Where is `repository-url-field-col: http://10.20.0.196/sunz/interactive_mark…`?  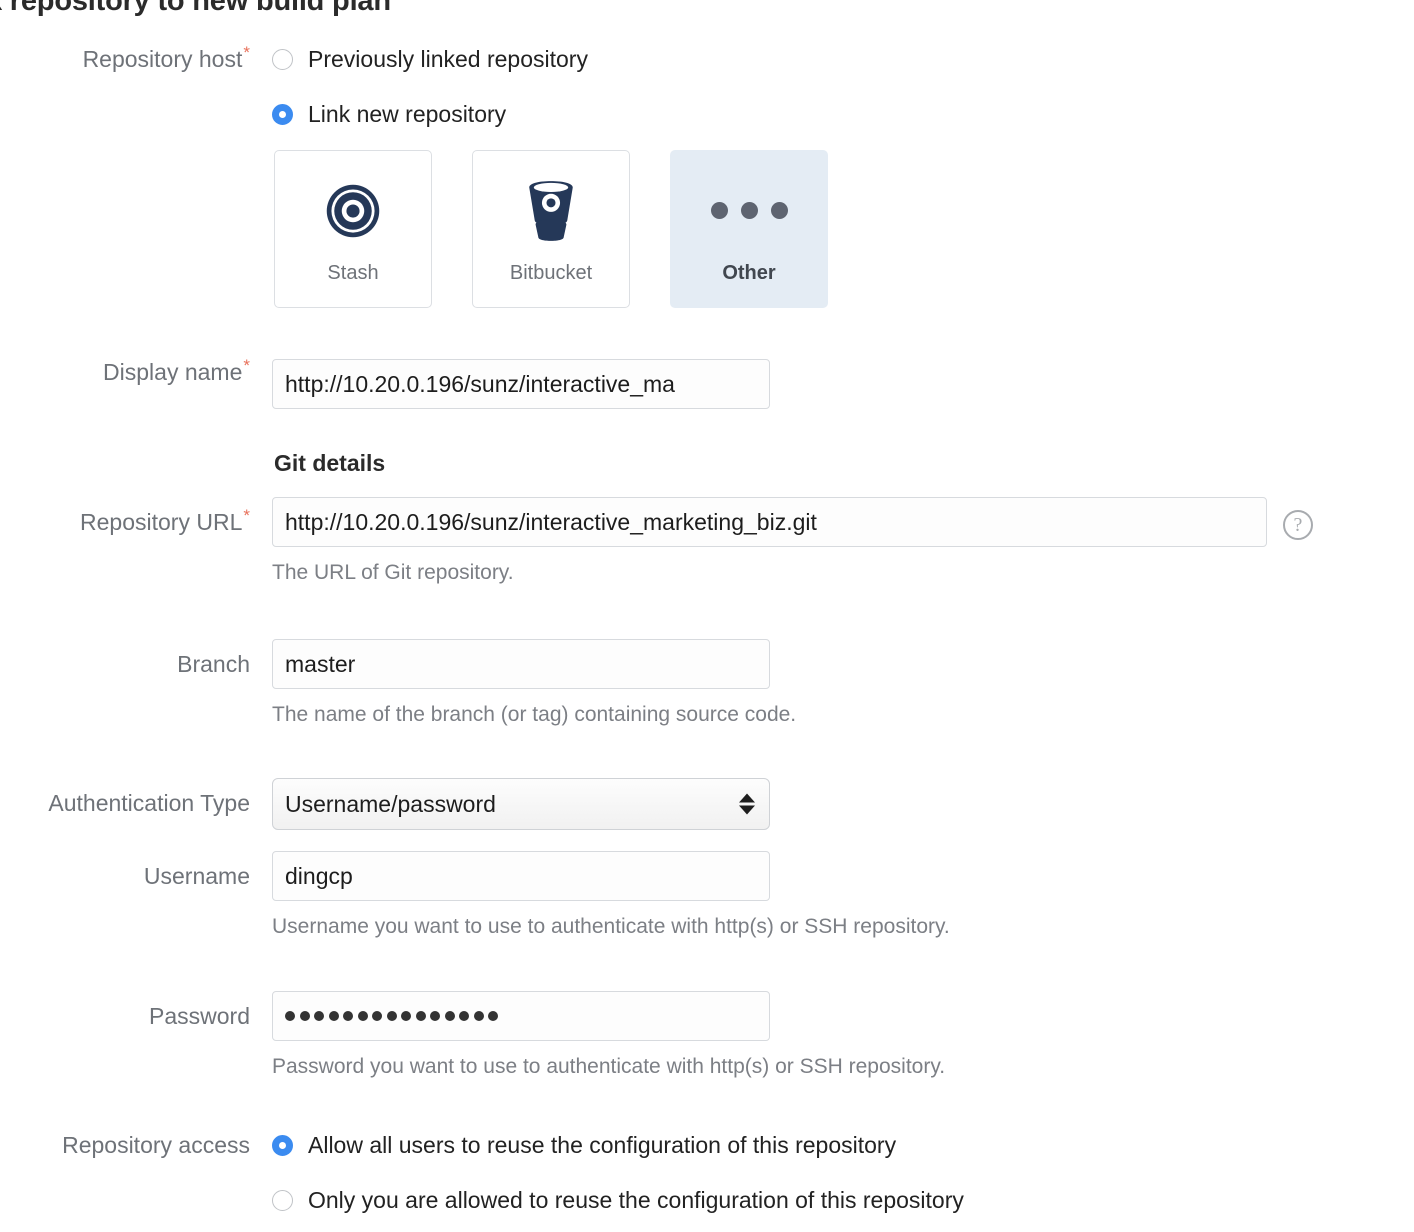 repository-url-field-col: http://10.20.0.196/sunz/interactive_mark… is located at coordinates (769, 541).